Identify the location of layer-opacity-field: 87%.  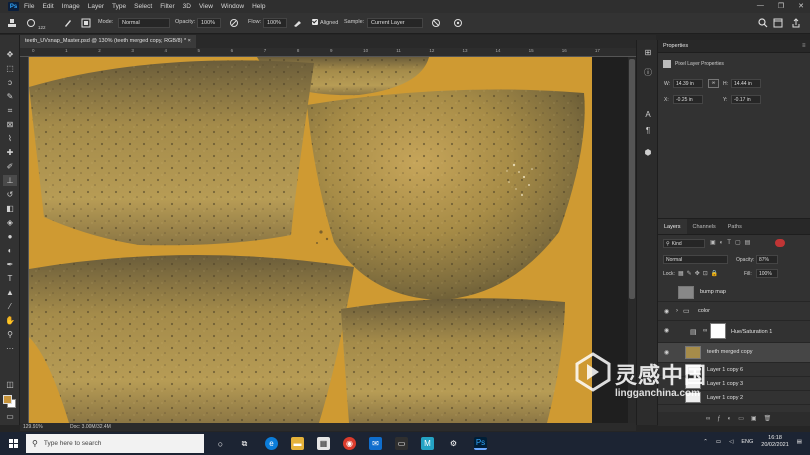
(767, 259).